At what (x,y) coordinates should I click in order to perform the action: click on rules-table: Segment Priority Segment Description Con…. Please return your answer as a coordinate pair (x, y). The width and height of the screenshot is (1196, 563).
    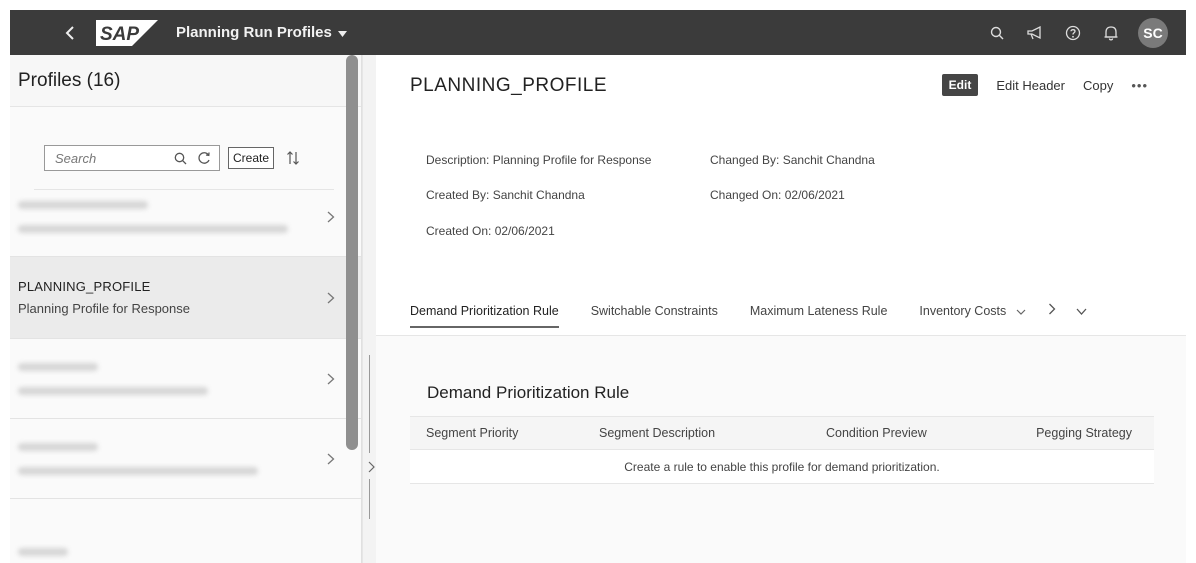
    Looking at the image, I should click on (782, 450).